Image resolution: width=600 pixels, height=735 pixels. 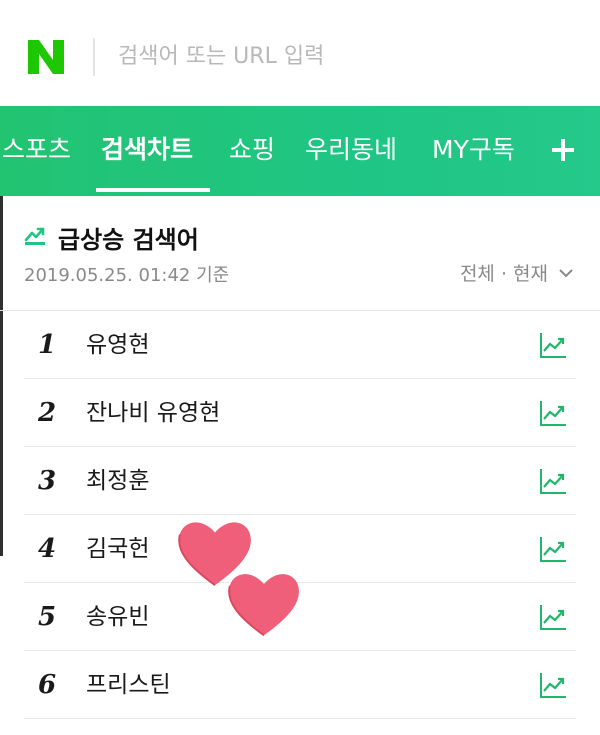 What do you see at coordinates (566, 272) in the screenshot?
I see `chevron-down-icon` at bounding box center [566, 272].